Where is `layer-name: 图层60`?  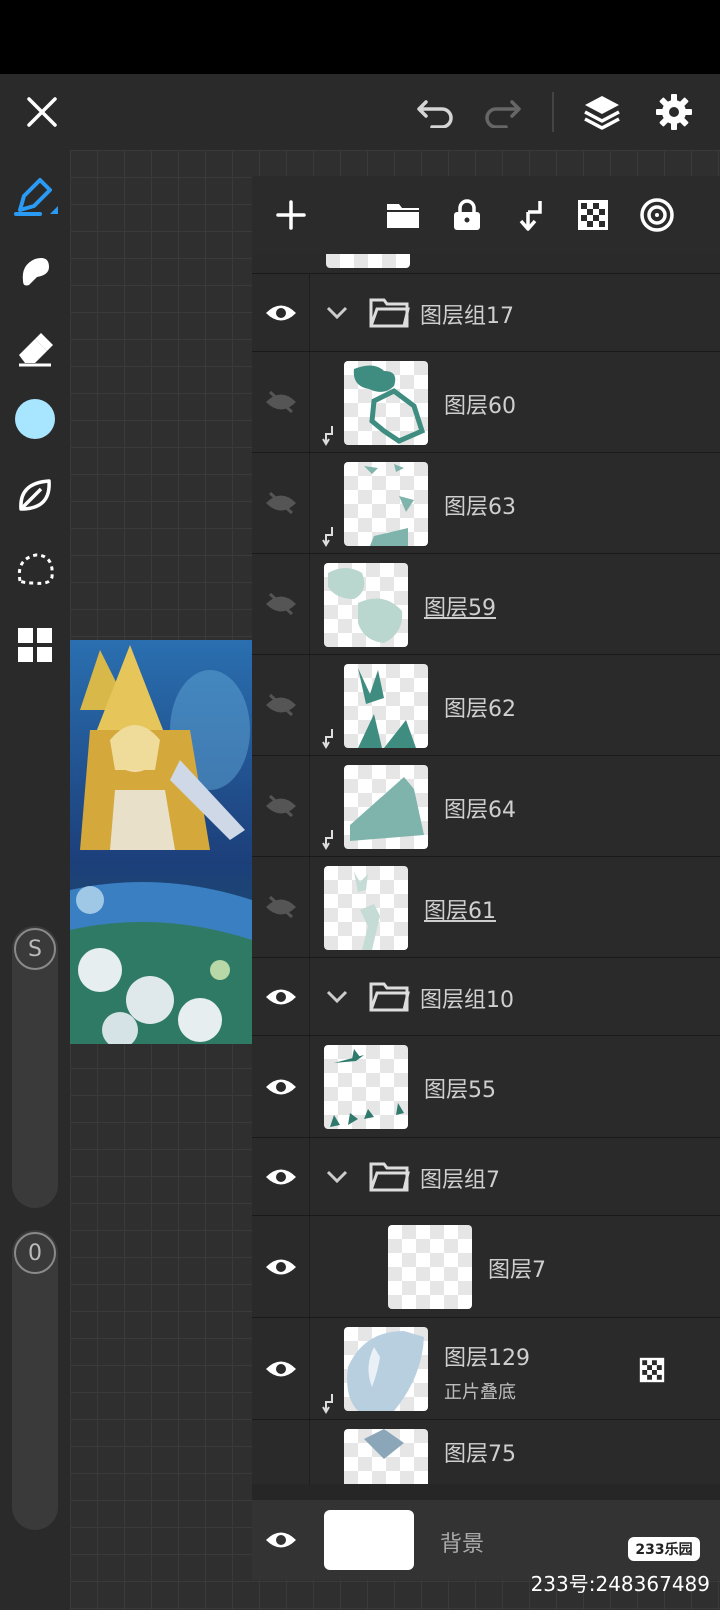 layer-name: 图层60 is located at coordinates (480, 406).